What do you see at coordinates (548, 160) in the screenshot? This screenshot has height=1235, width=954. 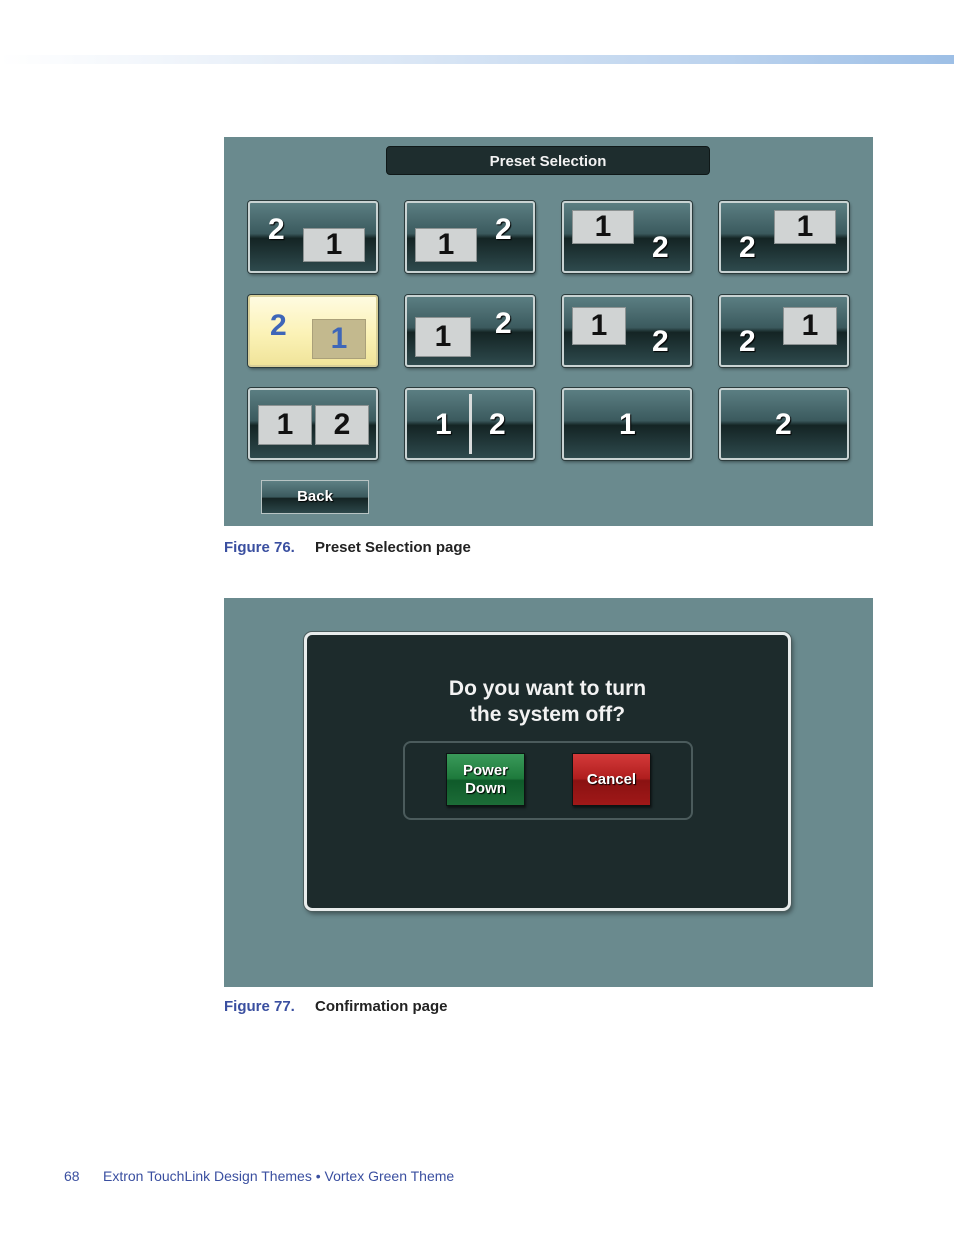 I see `page-title: Preset Selection` at bounding box center [548, 160].